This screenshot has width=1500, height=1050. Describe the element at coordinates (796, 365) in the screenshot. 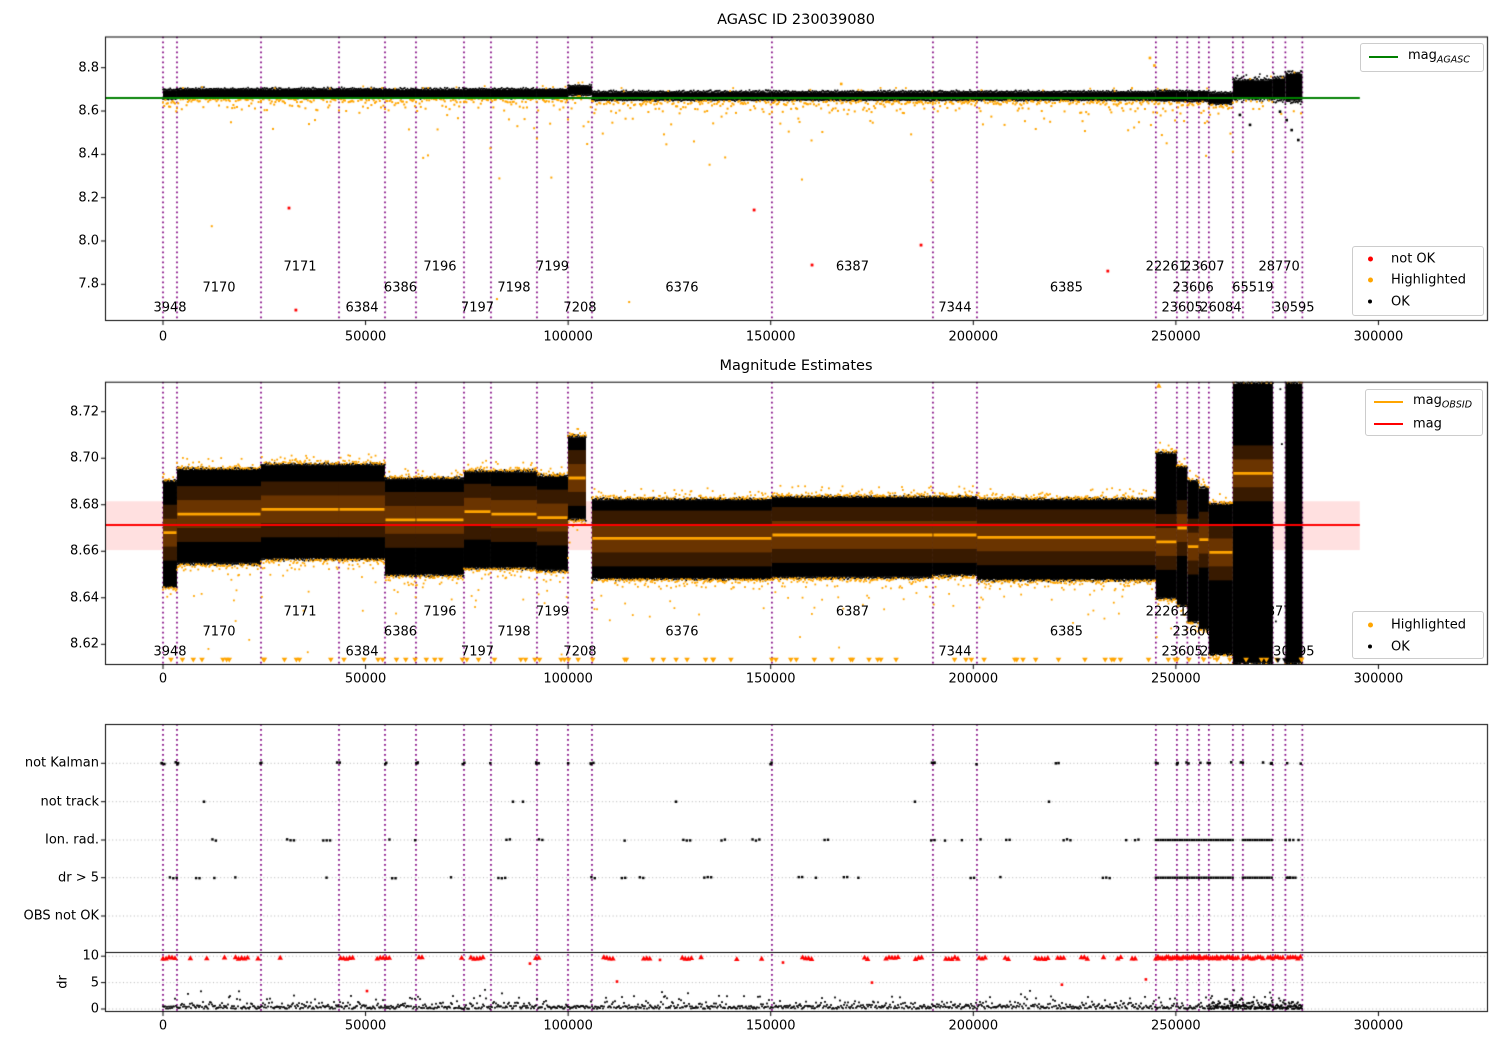

I see `middle-plot-title: Magnitude Estimates` at that location.